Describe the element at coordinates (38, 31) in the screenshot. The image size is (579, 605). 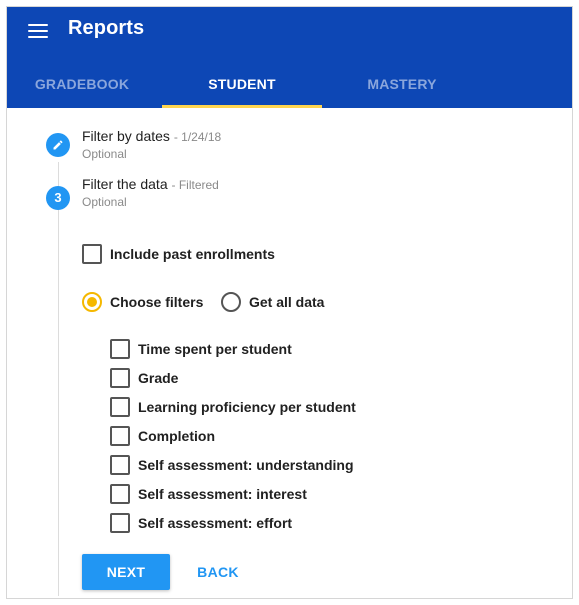
I see `menu-icon` at that location.